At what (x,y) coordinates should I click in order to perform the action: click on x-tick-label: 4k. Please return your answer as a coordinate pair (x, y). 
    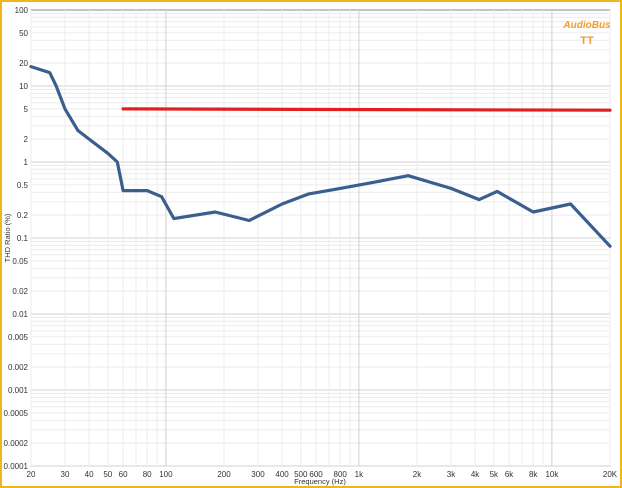
    Looking at the image, I should click on (475, 474).